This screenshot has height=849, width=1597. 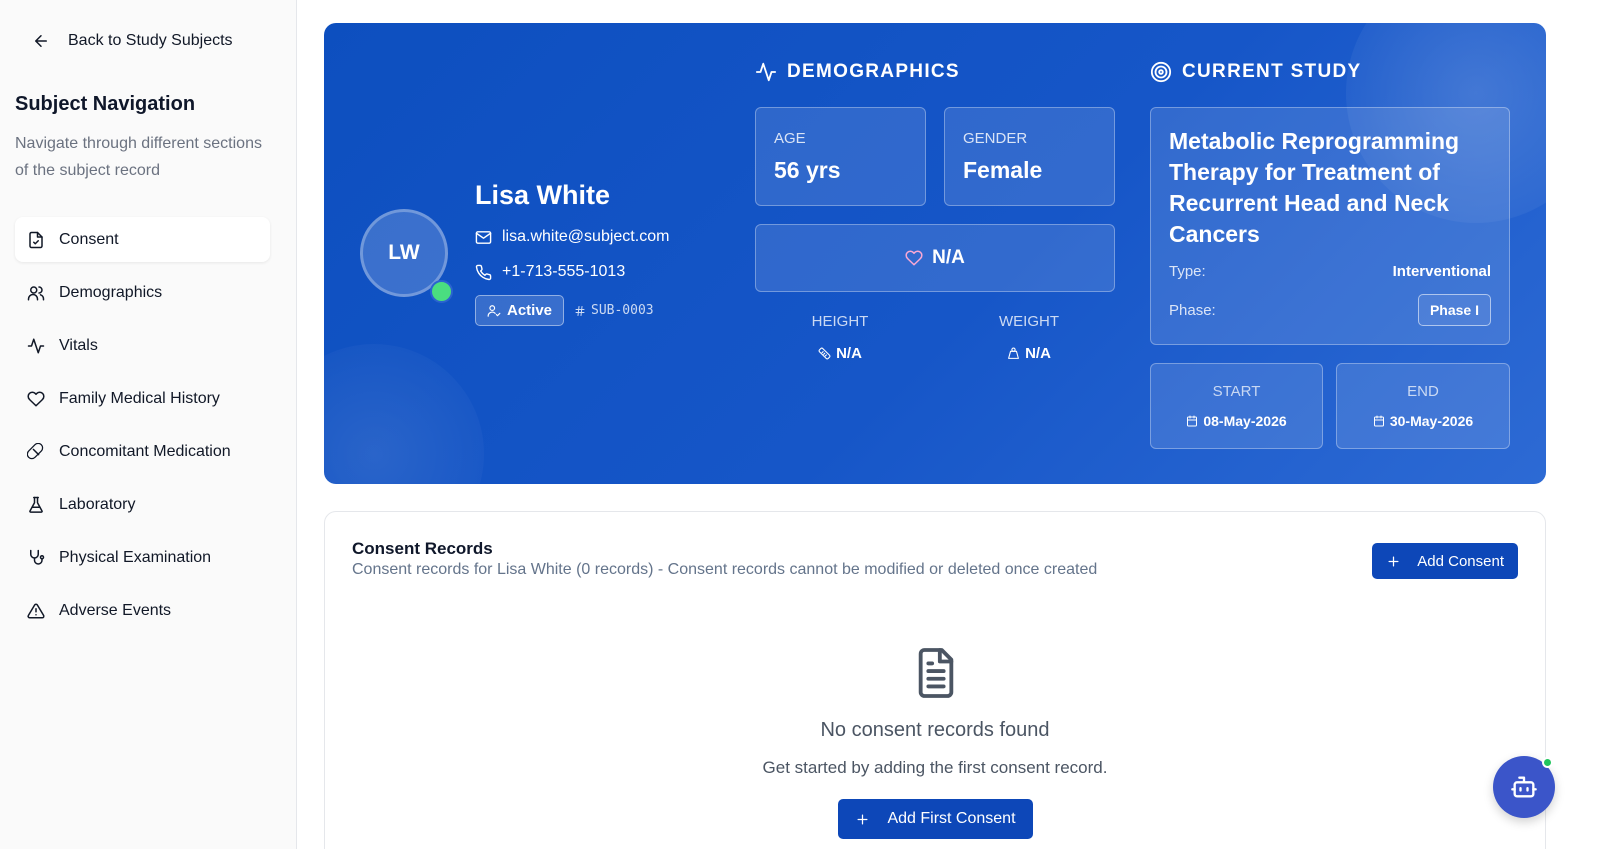 I want to click on sidebar-item-consent: Consent, so click(x=142, y=239).